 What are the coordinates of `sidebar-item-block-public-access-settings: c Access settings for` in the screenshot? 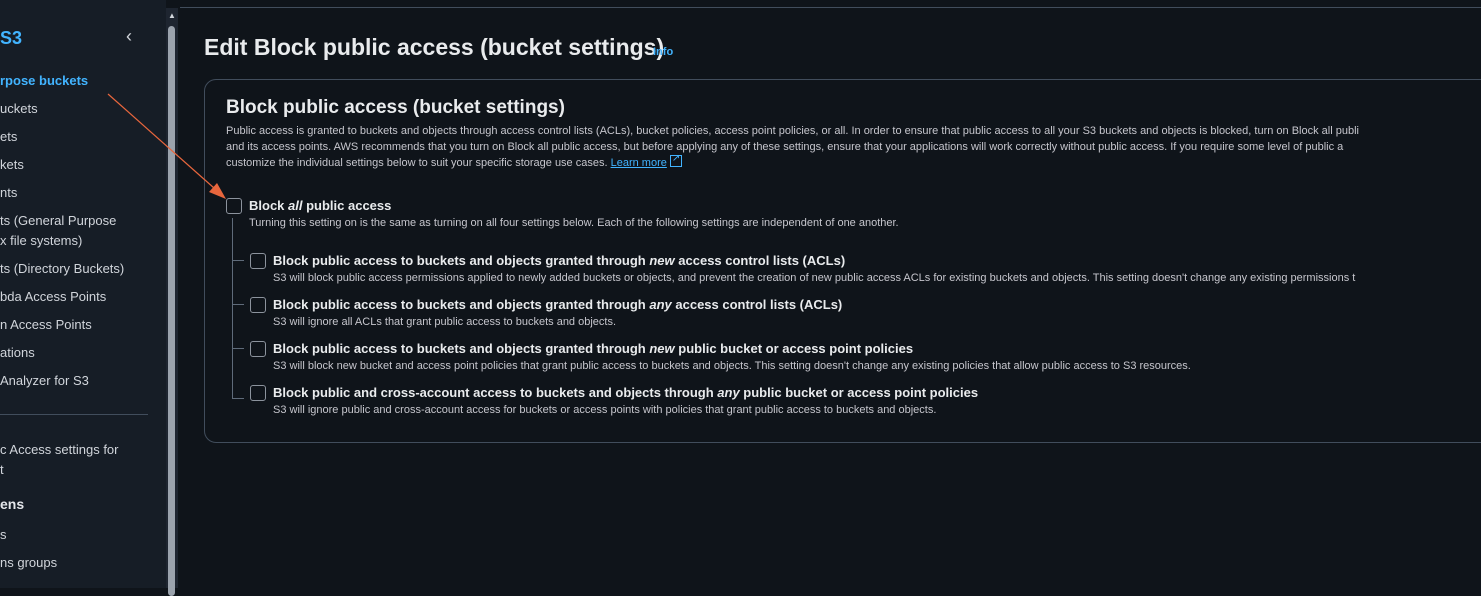 It's located at (59, 450).